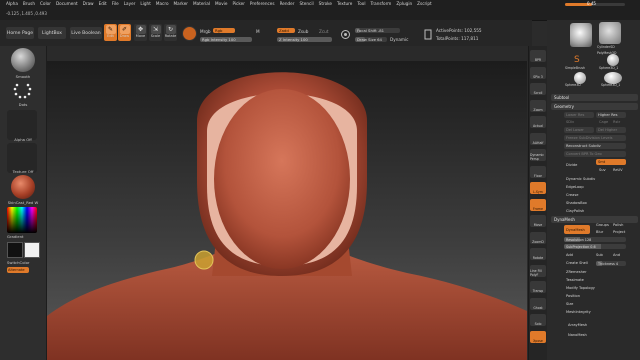 This screenshot has width=640, height=360. I want to click on menu-item-zplugin: Zplugin, so click(404, 3).